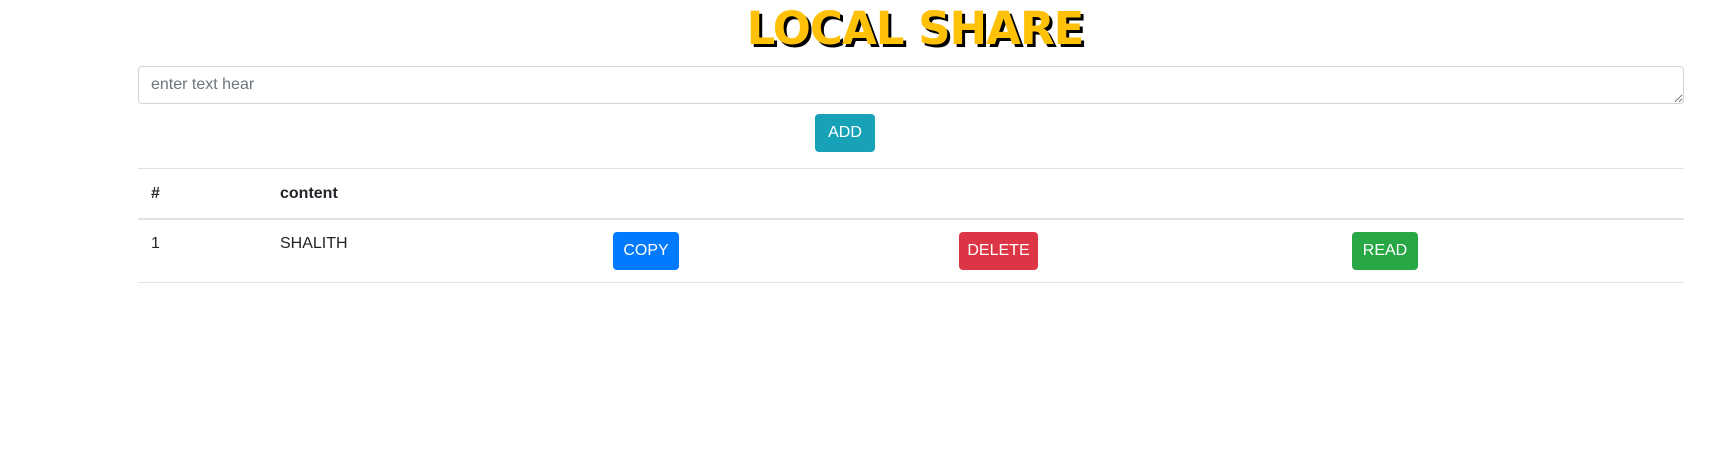  What do you see at coordinates (998, 251) in the screenshot?
I see `delete-button: DELETE` at bounding box center [998, 251].